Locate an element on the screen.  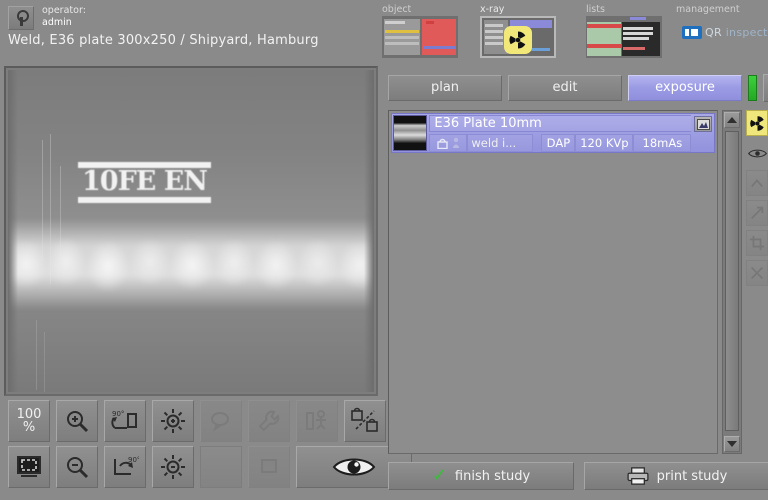
mode-tab-exposure: exposure is located at coordinates (685, 88).